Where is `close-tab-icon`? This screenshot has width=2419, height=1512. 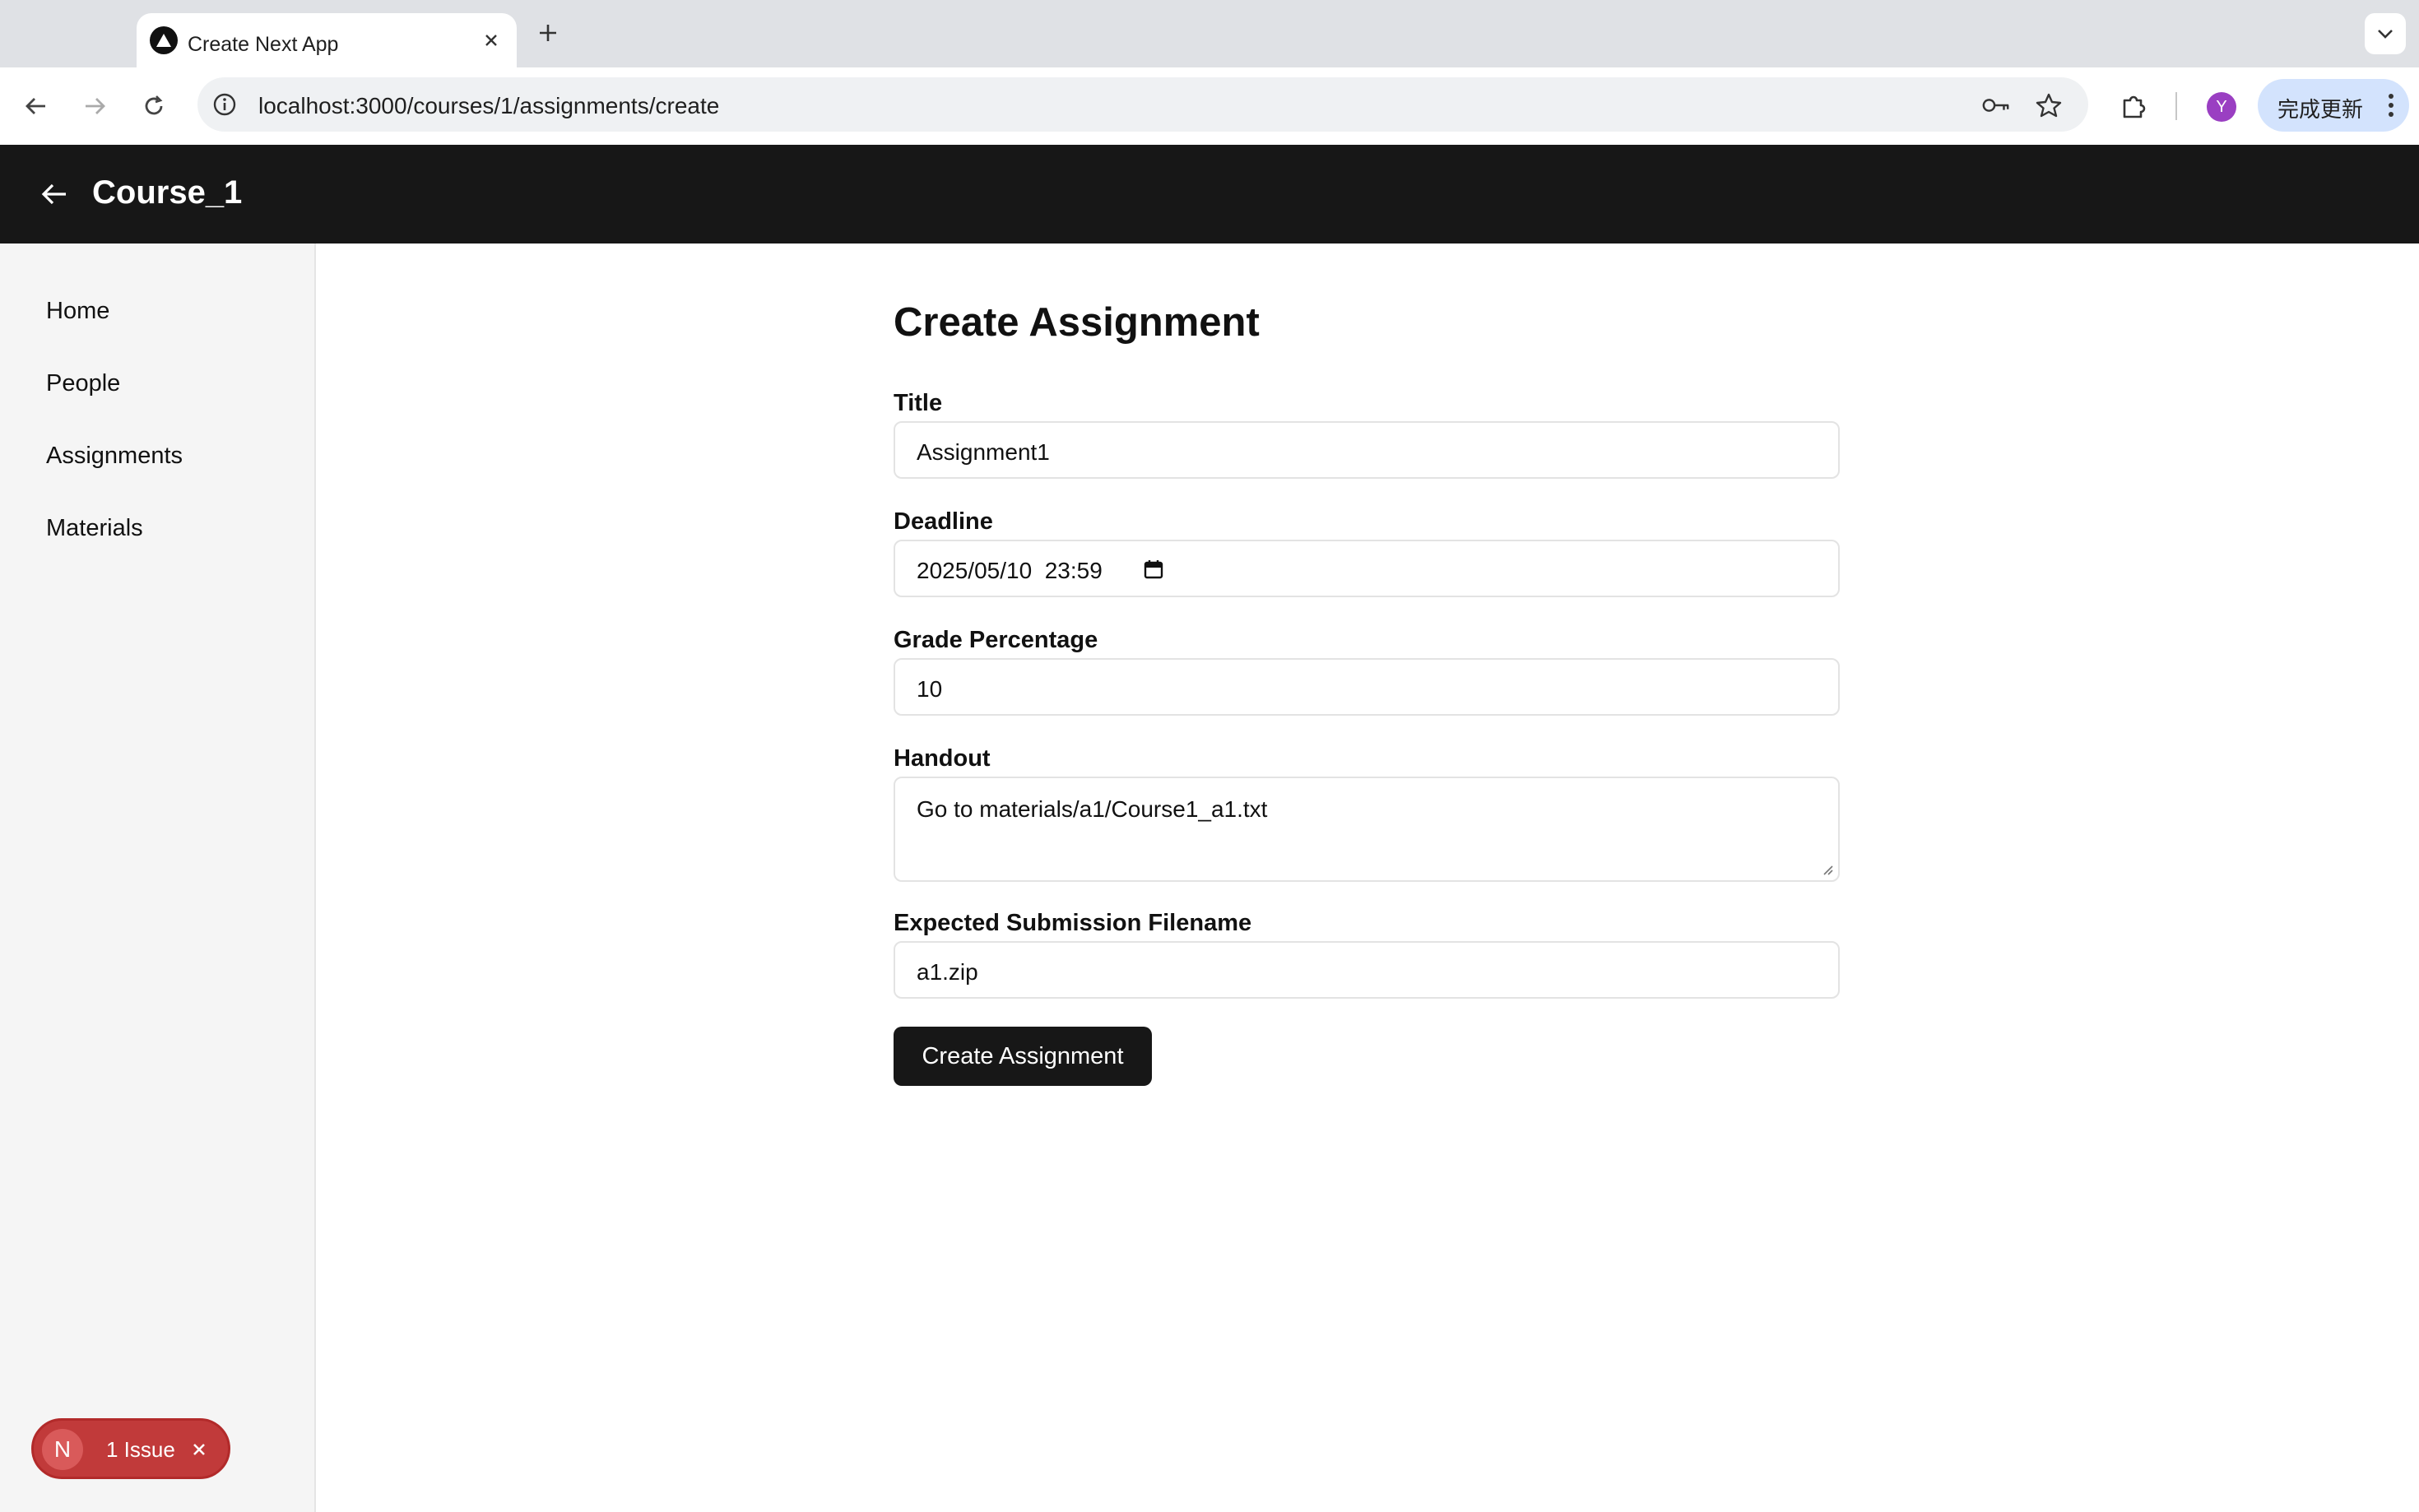
close-tab-icon is located at coordinates (491, 40).